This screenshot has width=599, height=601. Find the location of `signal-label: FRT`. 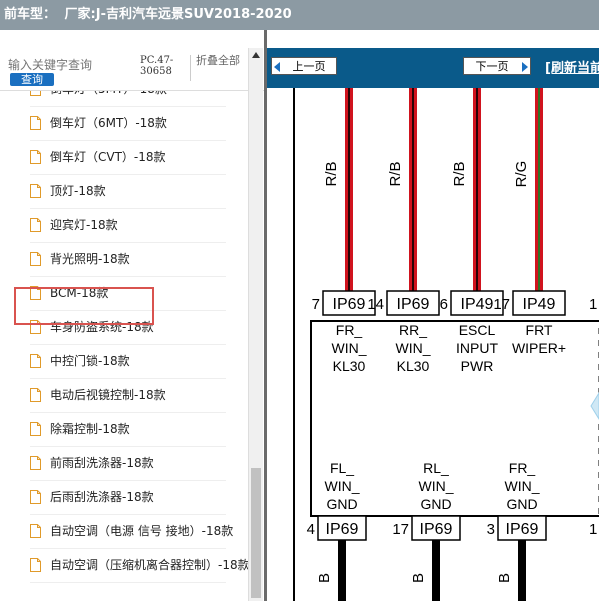

signal-label: FRT is located at coordinates (539, 330).